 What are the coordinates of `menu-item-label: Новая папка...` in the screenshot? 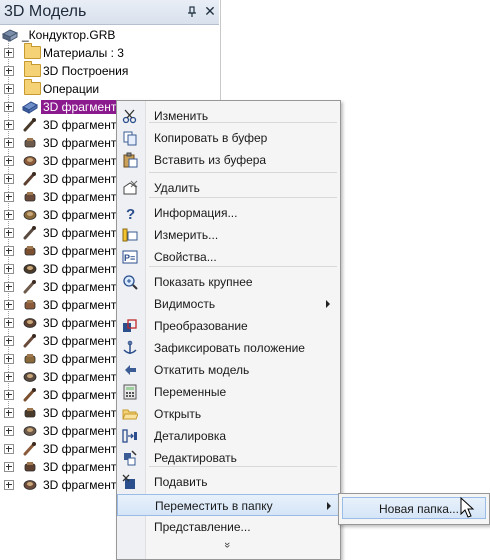 It's located at (419, 509).